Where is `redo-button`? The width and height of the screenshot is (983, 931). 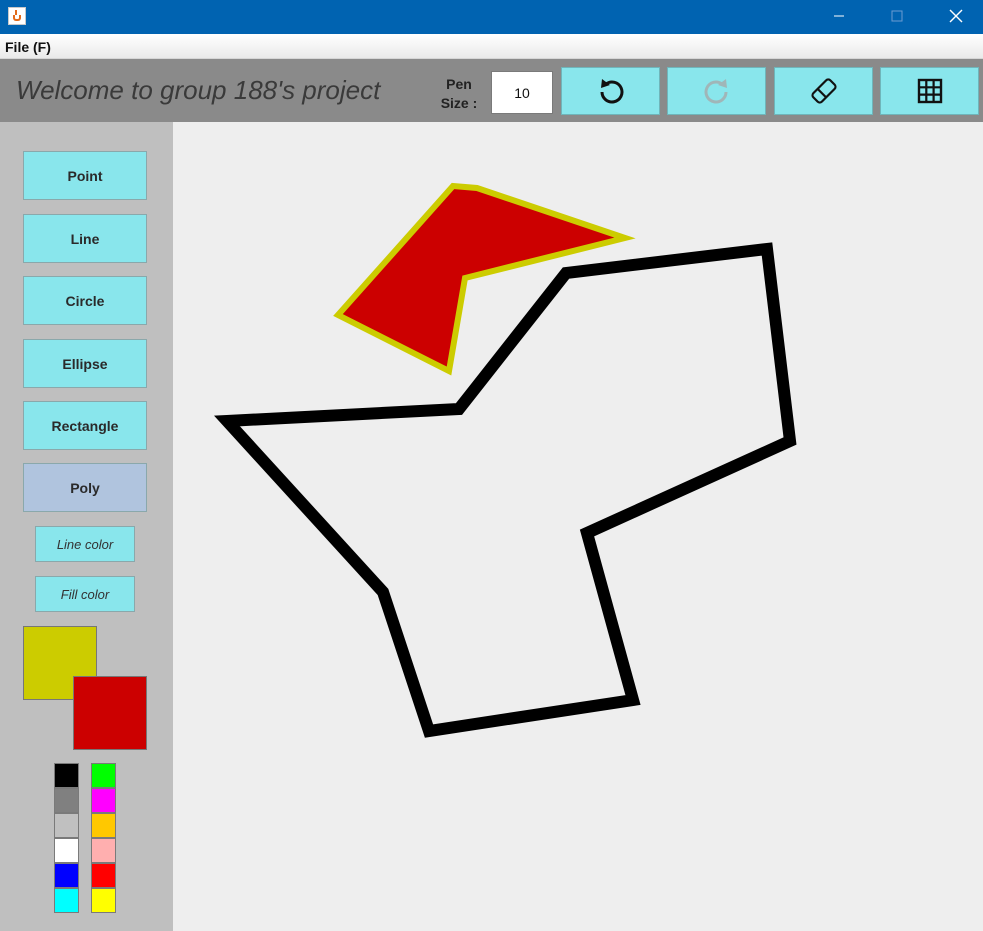
redo-button is located at coordinates (716, 91).